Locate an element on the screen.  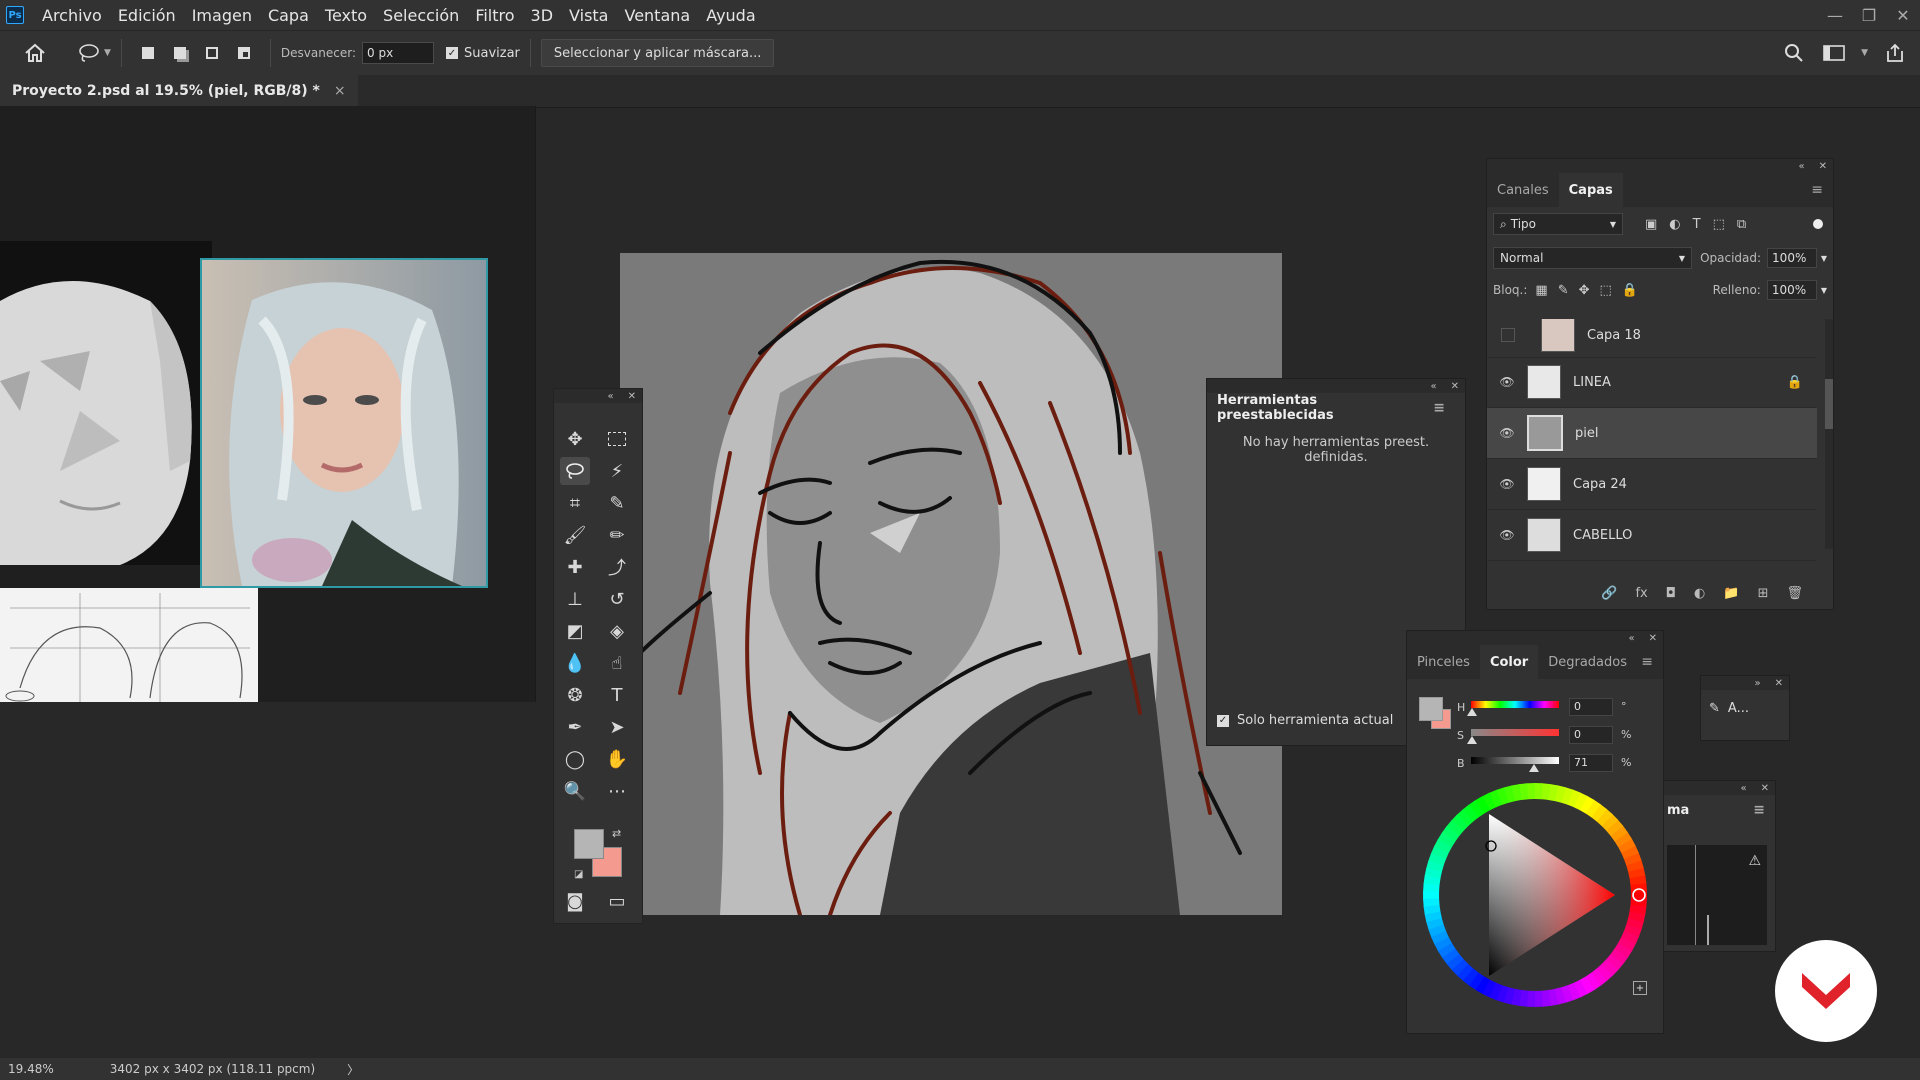
minimize-button: — is located at coordinates (1835, 15).